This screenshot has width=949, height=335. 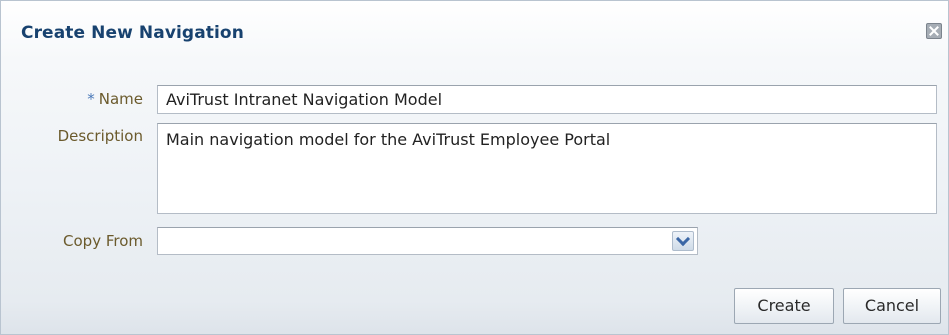 What do you see at coordinates (547, 99) in the screenshot?
I see `name-input: AviTrust Intranet Navigation Model` at bounding box center [547, 99].